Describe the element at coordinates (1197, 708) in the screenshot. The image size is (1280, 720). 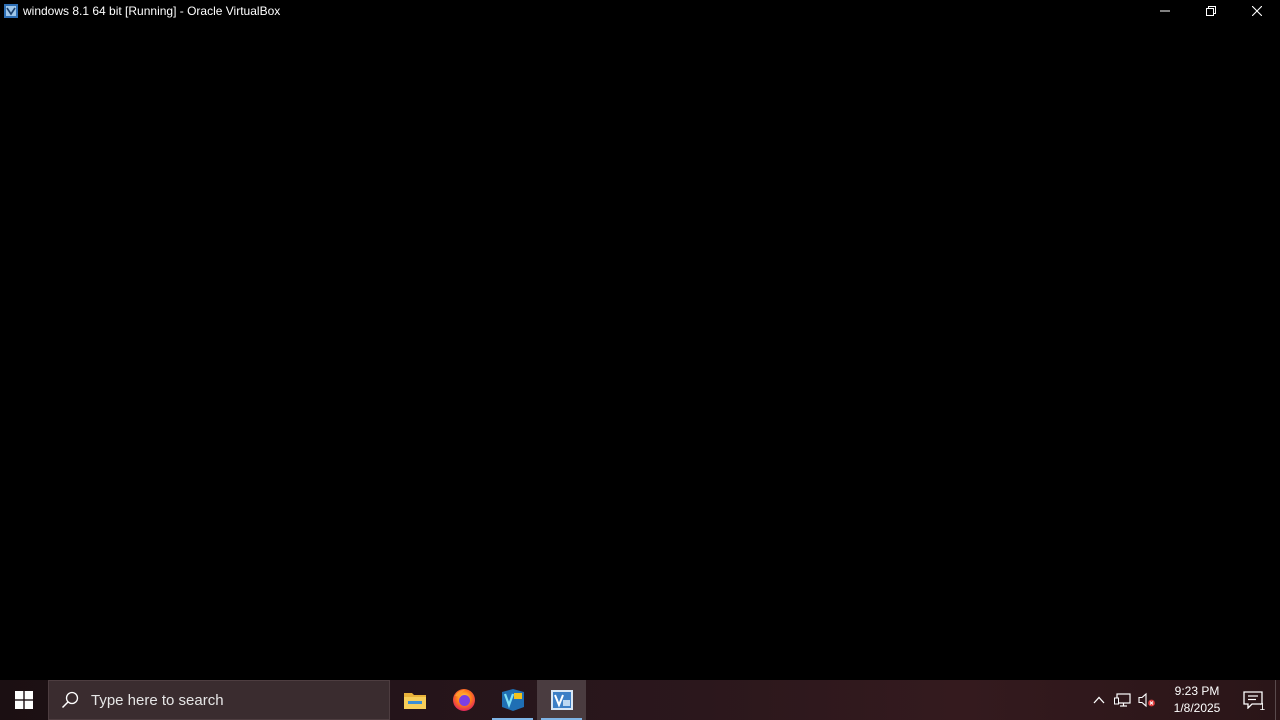
I see `clock-date: 1/8/2025` at that location.